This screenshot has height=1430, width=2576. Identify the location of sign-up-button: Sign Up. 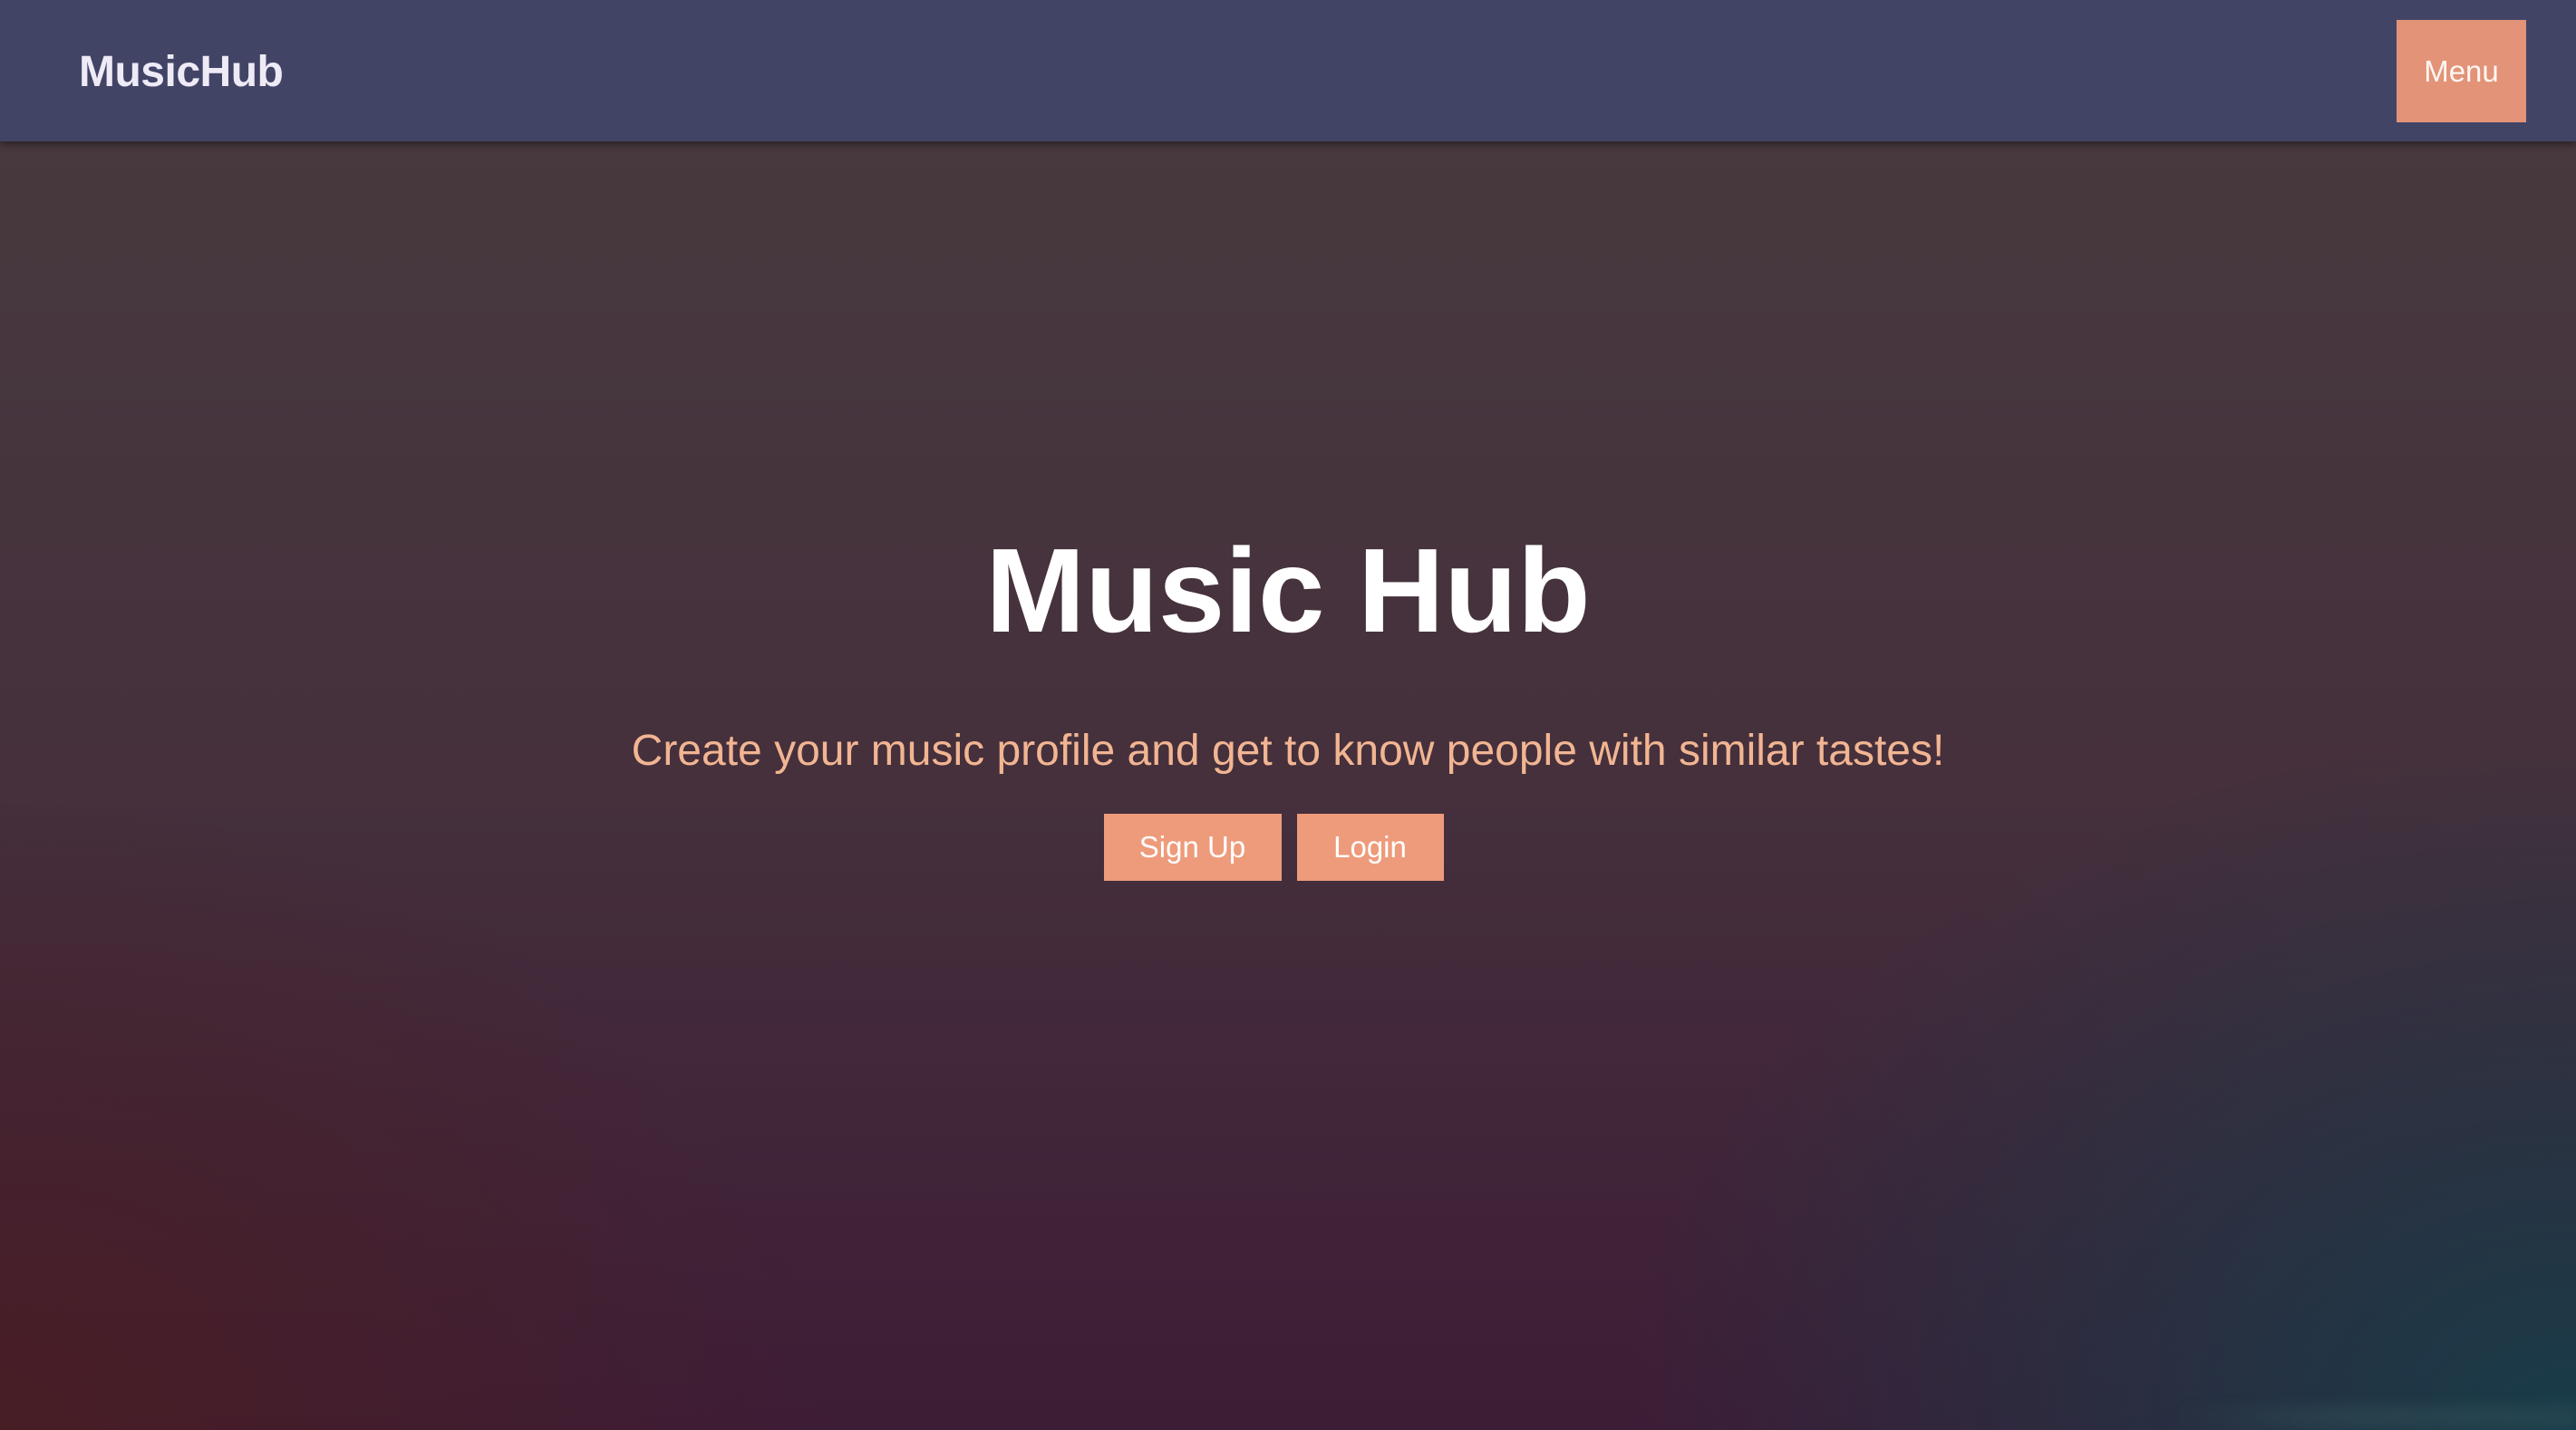
(1192, 847).